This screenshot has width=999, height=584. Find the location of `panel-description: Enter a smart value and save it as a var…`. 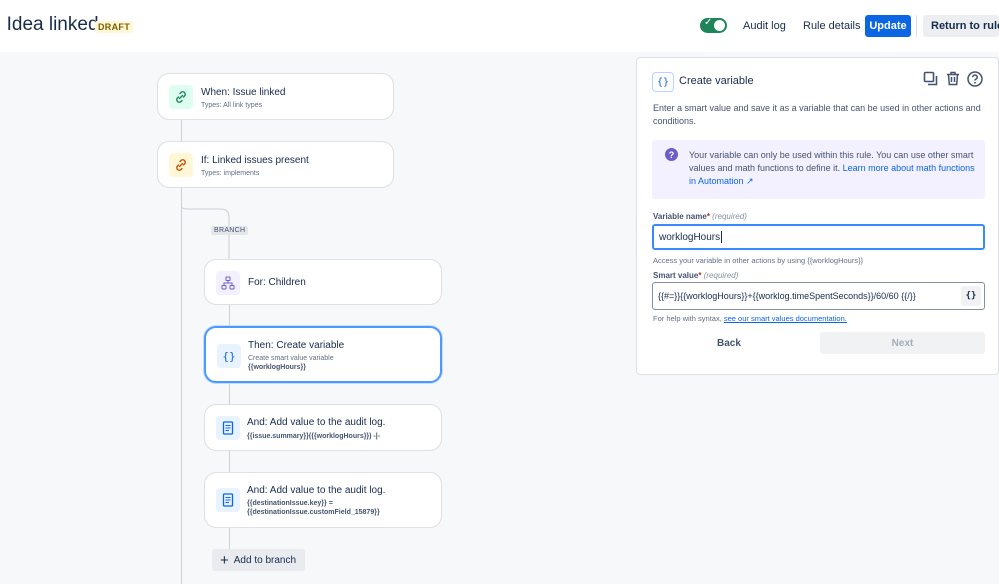

panel-description: Enter a smart value and save it as a var… is located at coordinates (817, 114).